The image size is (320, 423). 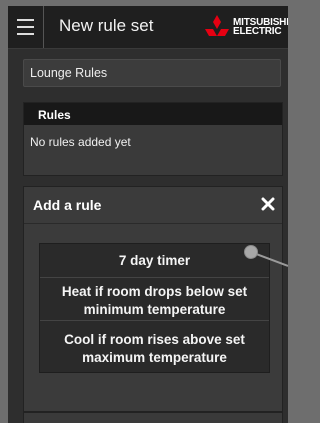 What do you see at coordinates (153, 114) in the screenshot?
I see `rules-header: Rules` at bounding box center [153, 114].